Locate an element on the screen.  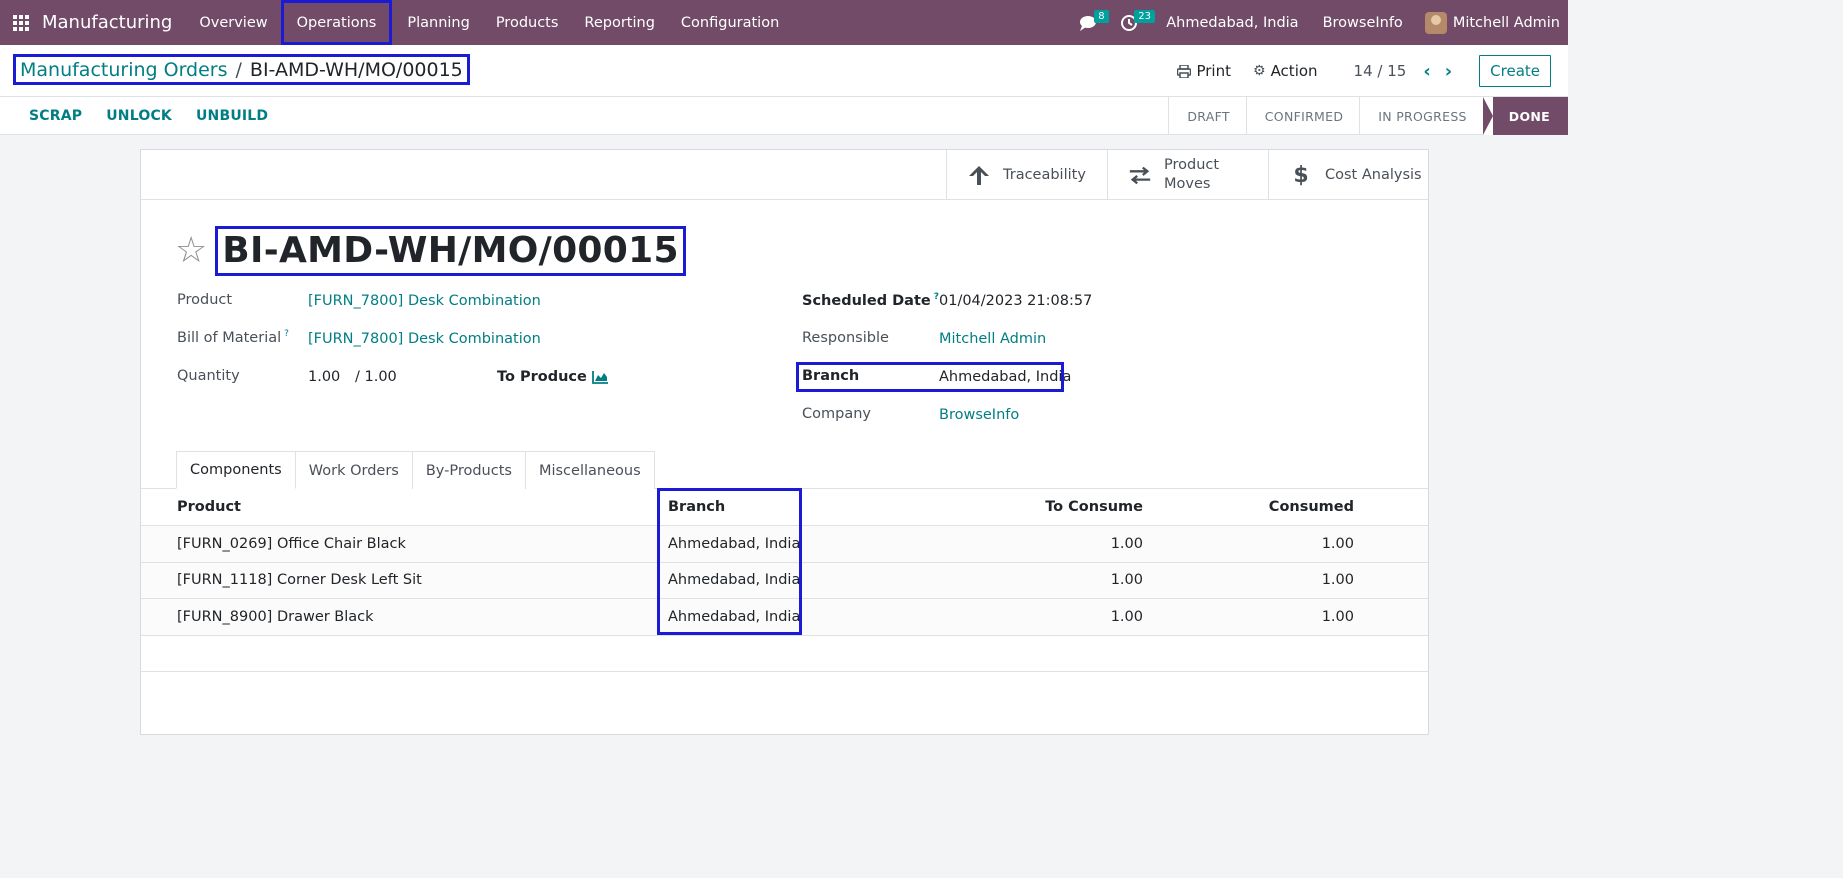
row-product: [FURN_8900] Drawer Black is located at coordinates (275, 616).